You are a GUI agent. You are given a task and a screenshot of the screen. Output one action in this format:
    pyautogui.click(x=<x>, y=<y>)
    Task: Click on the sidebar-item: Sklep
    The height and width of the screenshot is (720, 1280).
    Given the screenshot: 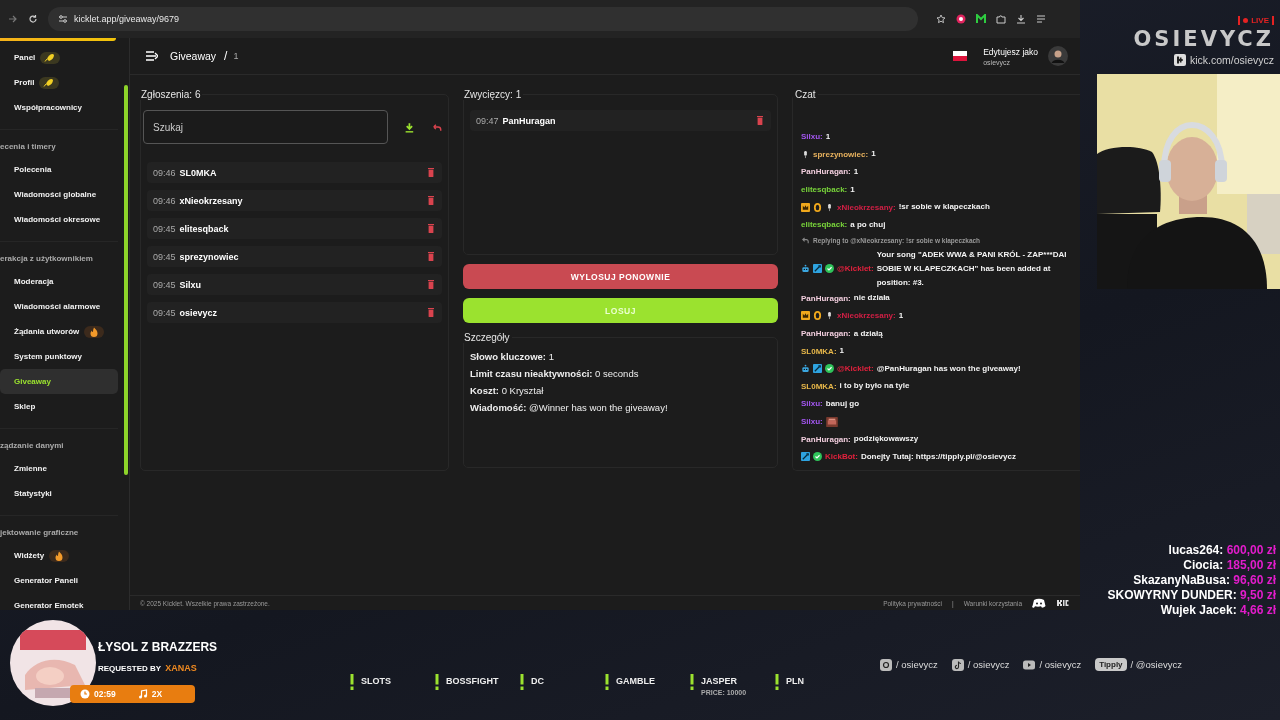 What is the action you would take?
    pyautogui.click(x=59, y=406)
    